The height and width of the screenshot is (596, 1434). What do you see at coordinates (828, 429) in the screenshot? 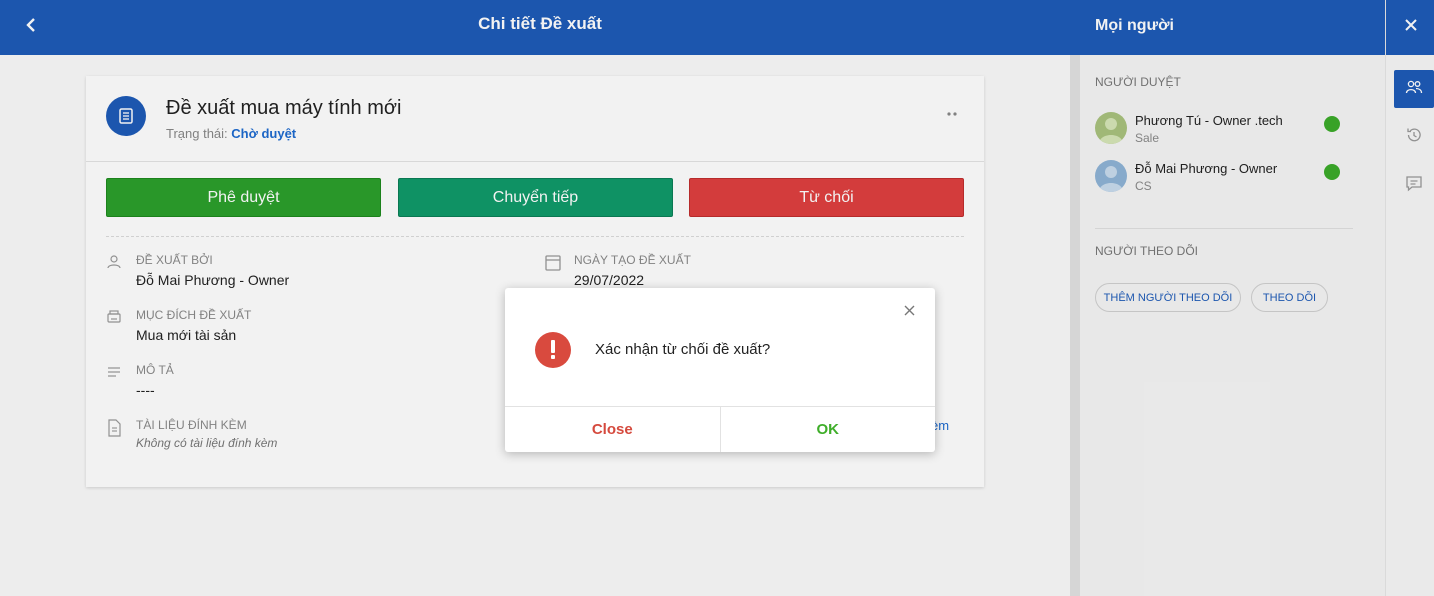
I see `ok-button: OK` at bounding box center [828, 429].